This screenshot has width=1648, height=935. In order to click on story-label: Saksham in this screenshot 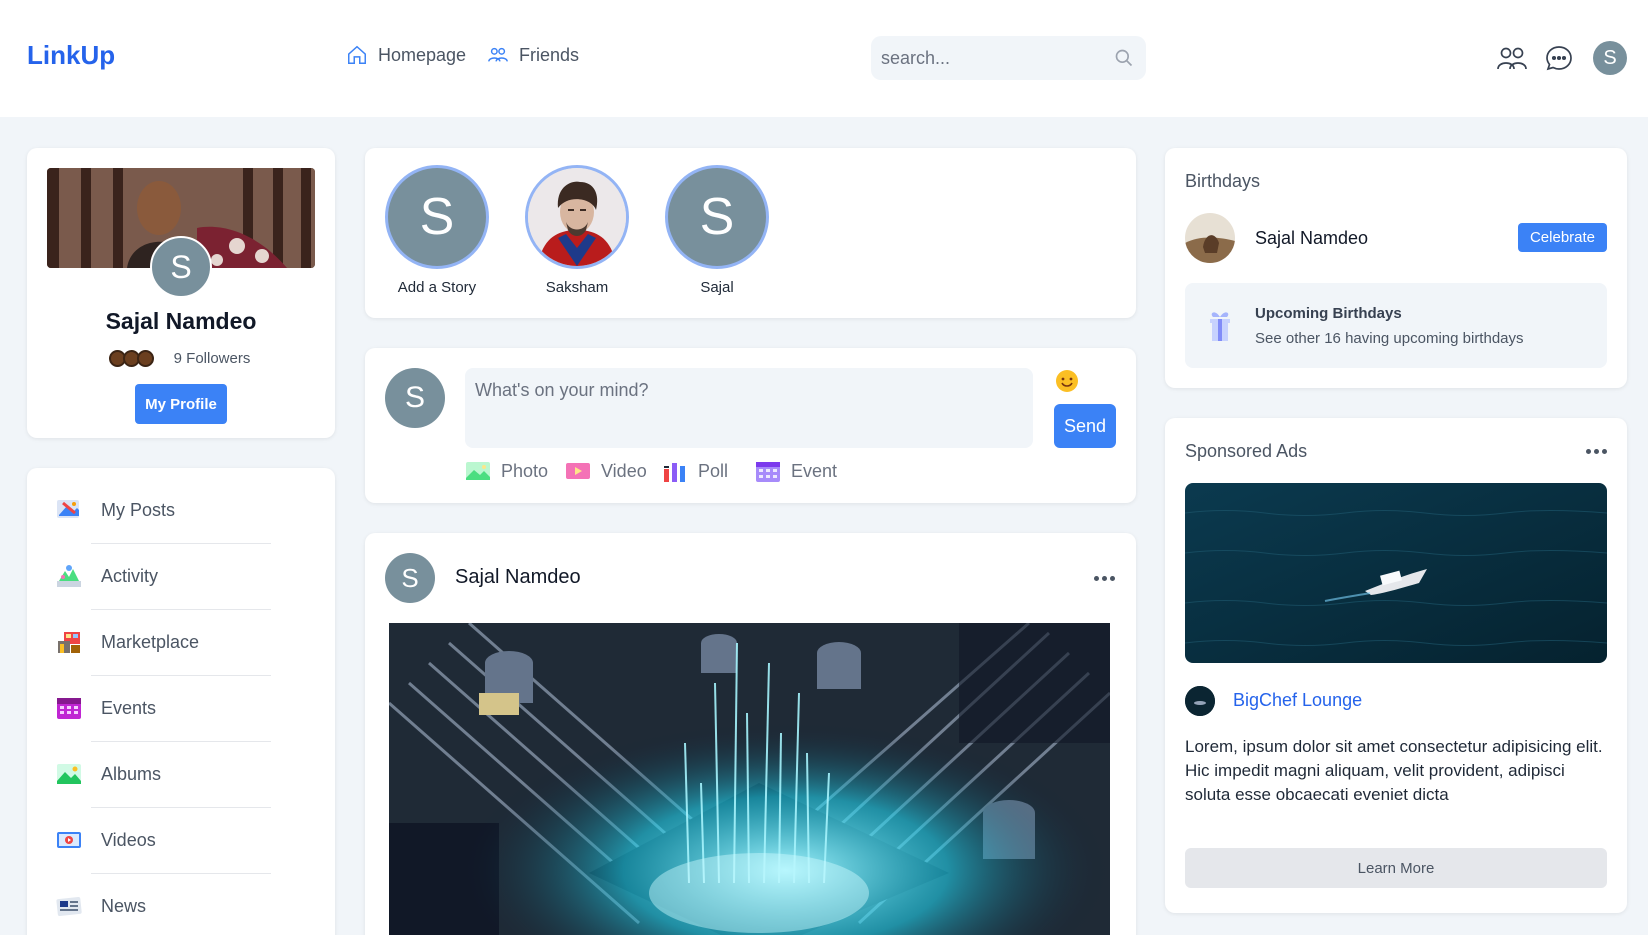, I will do `click(577, 287)`.